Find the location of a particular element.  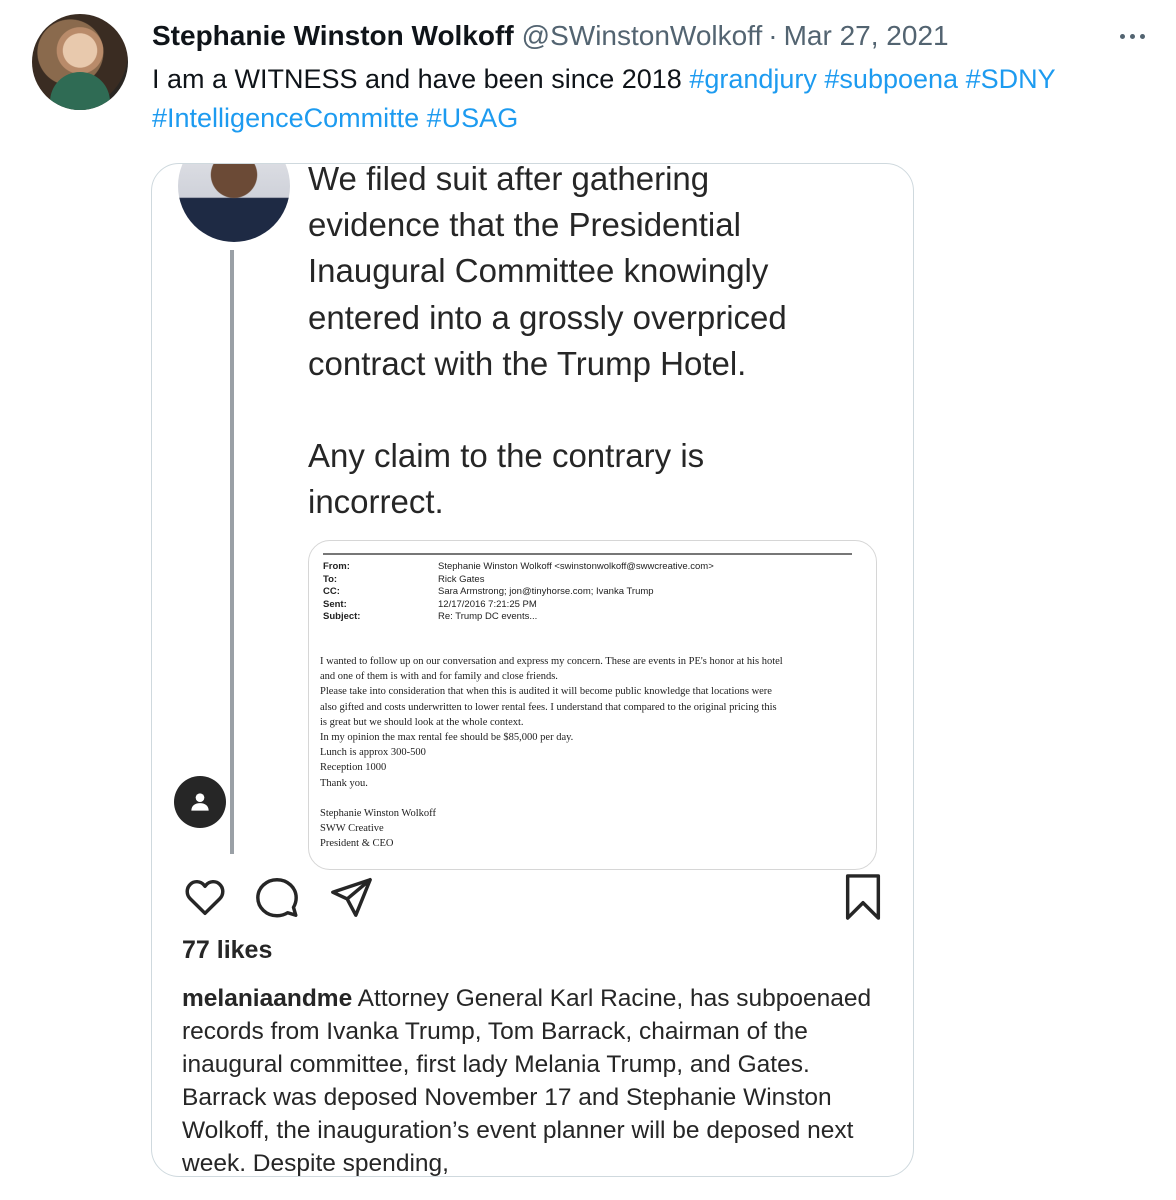

hashtag-link: #SDNY is located at coordinates (1011, 79).